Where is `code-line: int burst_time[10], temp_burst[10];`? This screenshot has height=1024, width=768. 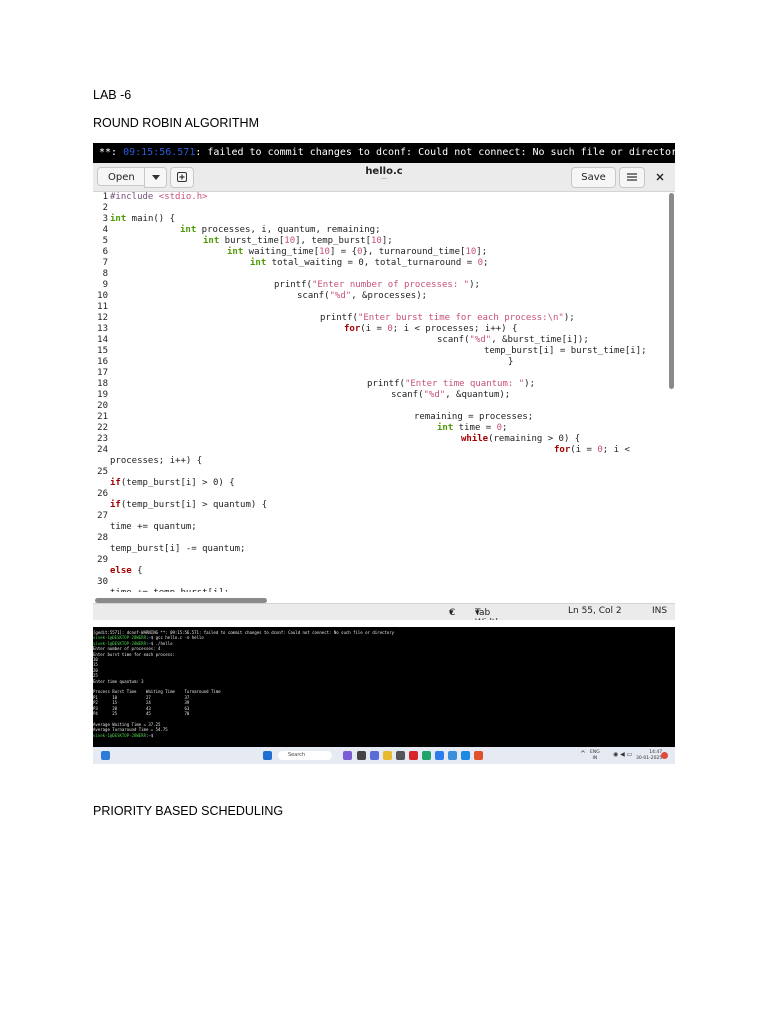
code-line: int burst_time[10], temp_burst[10]; is located at coordinates (298, 241).